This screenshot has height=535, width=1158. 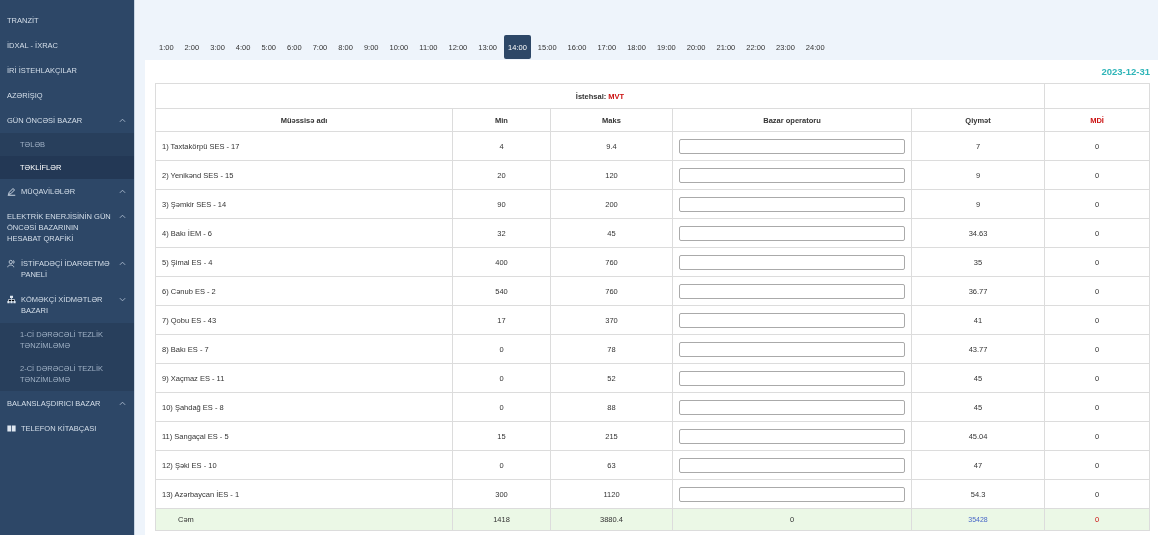 I want to click on book-icon, so click(x=11, y=428).